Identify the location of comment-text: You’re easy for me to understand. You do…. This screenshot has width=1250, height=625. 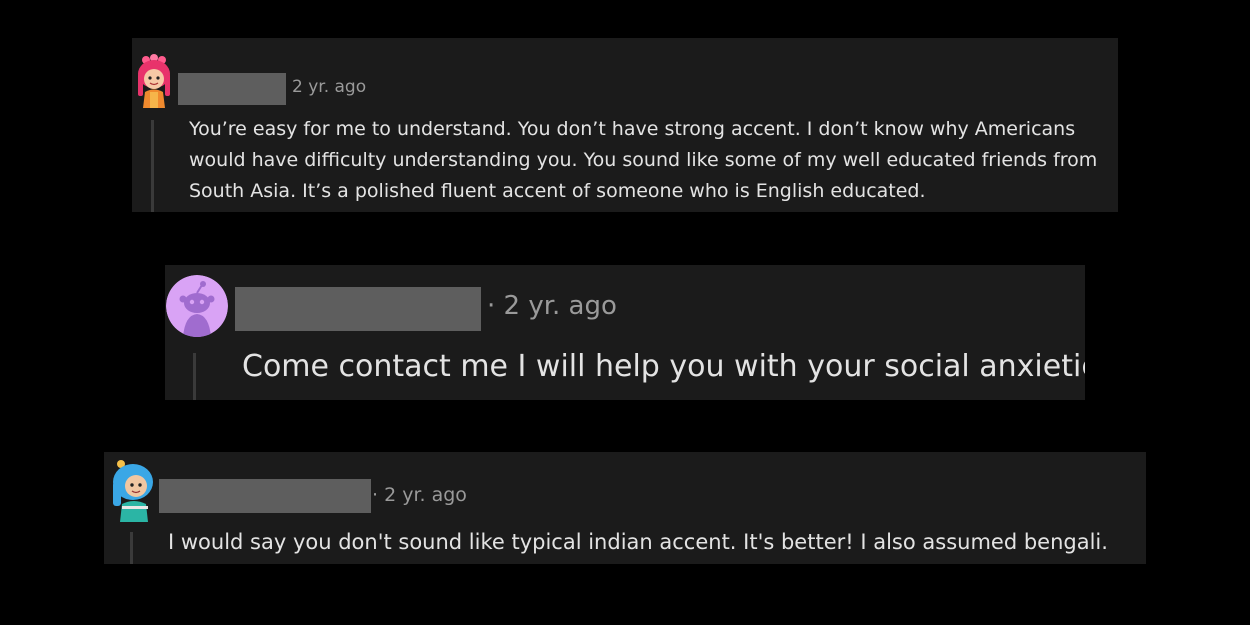
(643, 160).